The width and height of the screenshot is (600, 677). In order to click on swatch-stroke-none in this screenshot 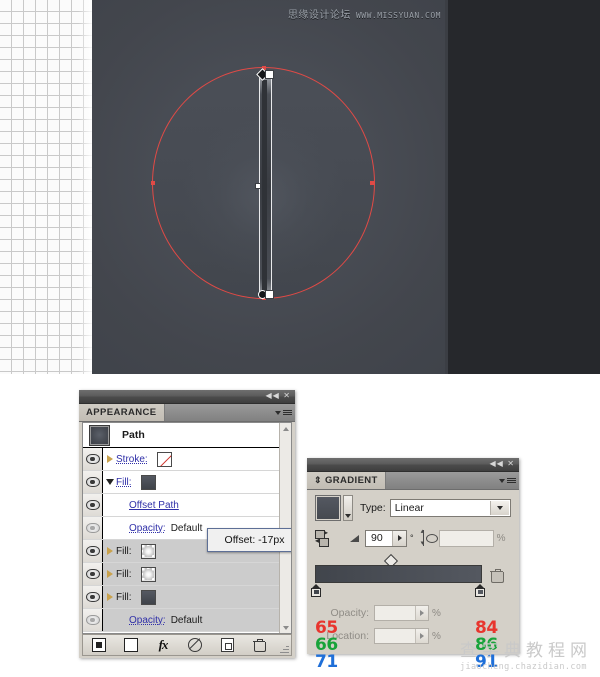, I will do `click(164, 459)`.